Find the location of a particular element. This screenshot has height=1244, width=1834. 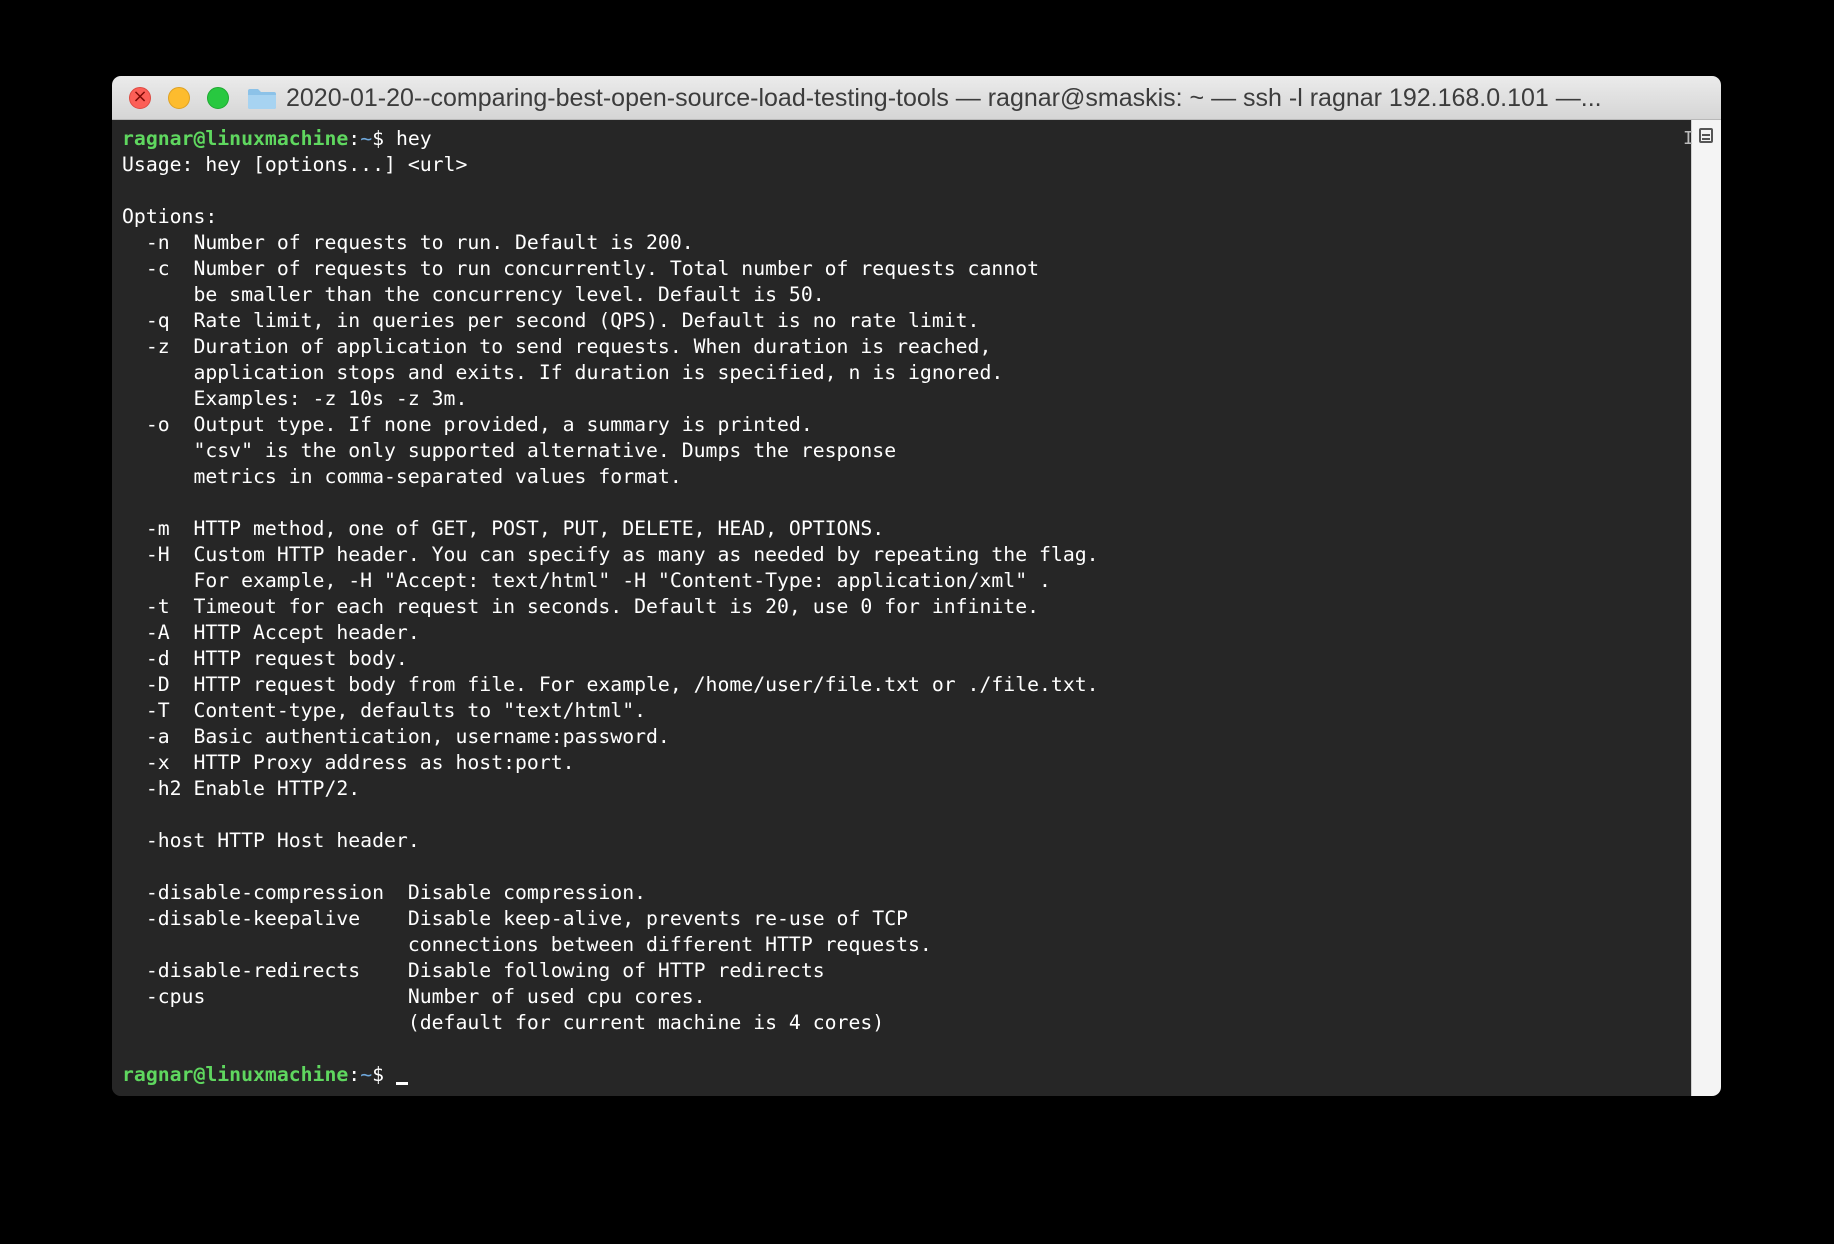

output-line: (default for current machine is 4 cores) is located at coordinates (503, 1022).